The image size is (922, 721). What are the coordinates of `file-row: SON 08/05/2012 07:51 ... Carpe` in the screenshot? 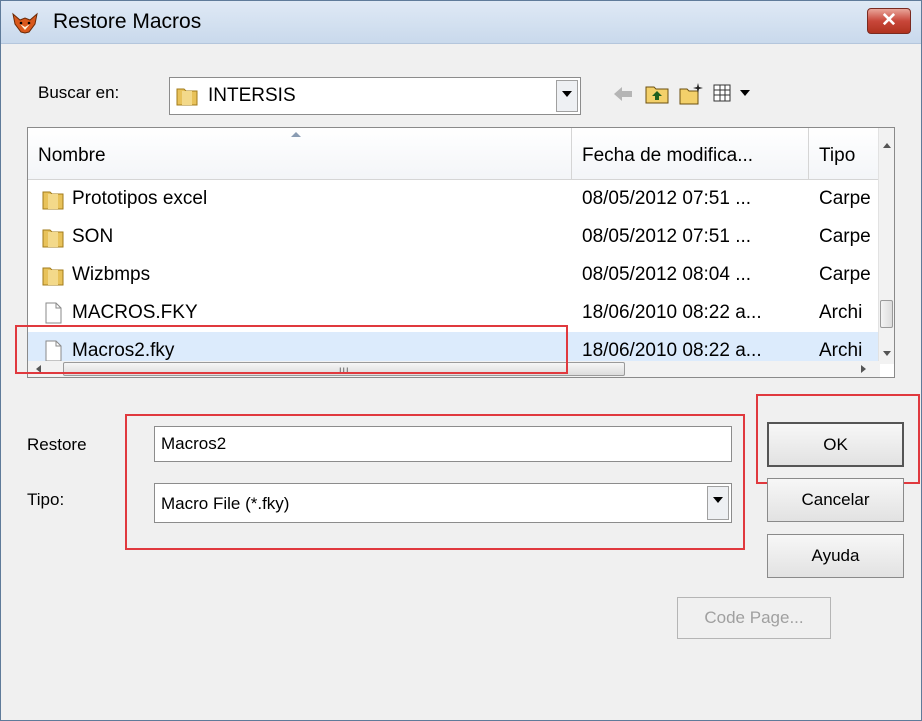 It's located at (454, 237).